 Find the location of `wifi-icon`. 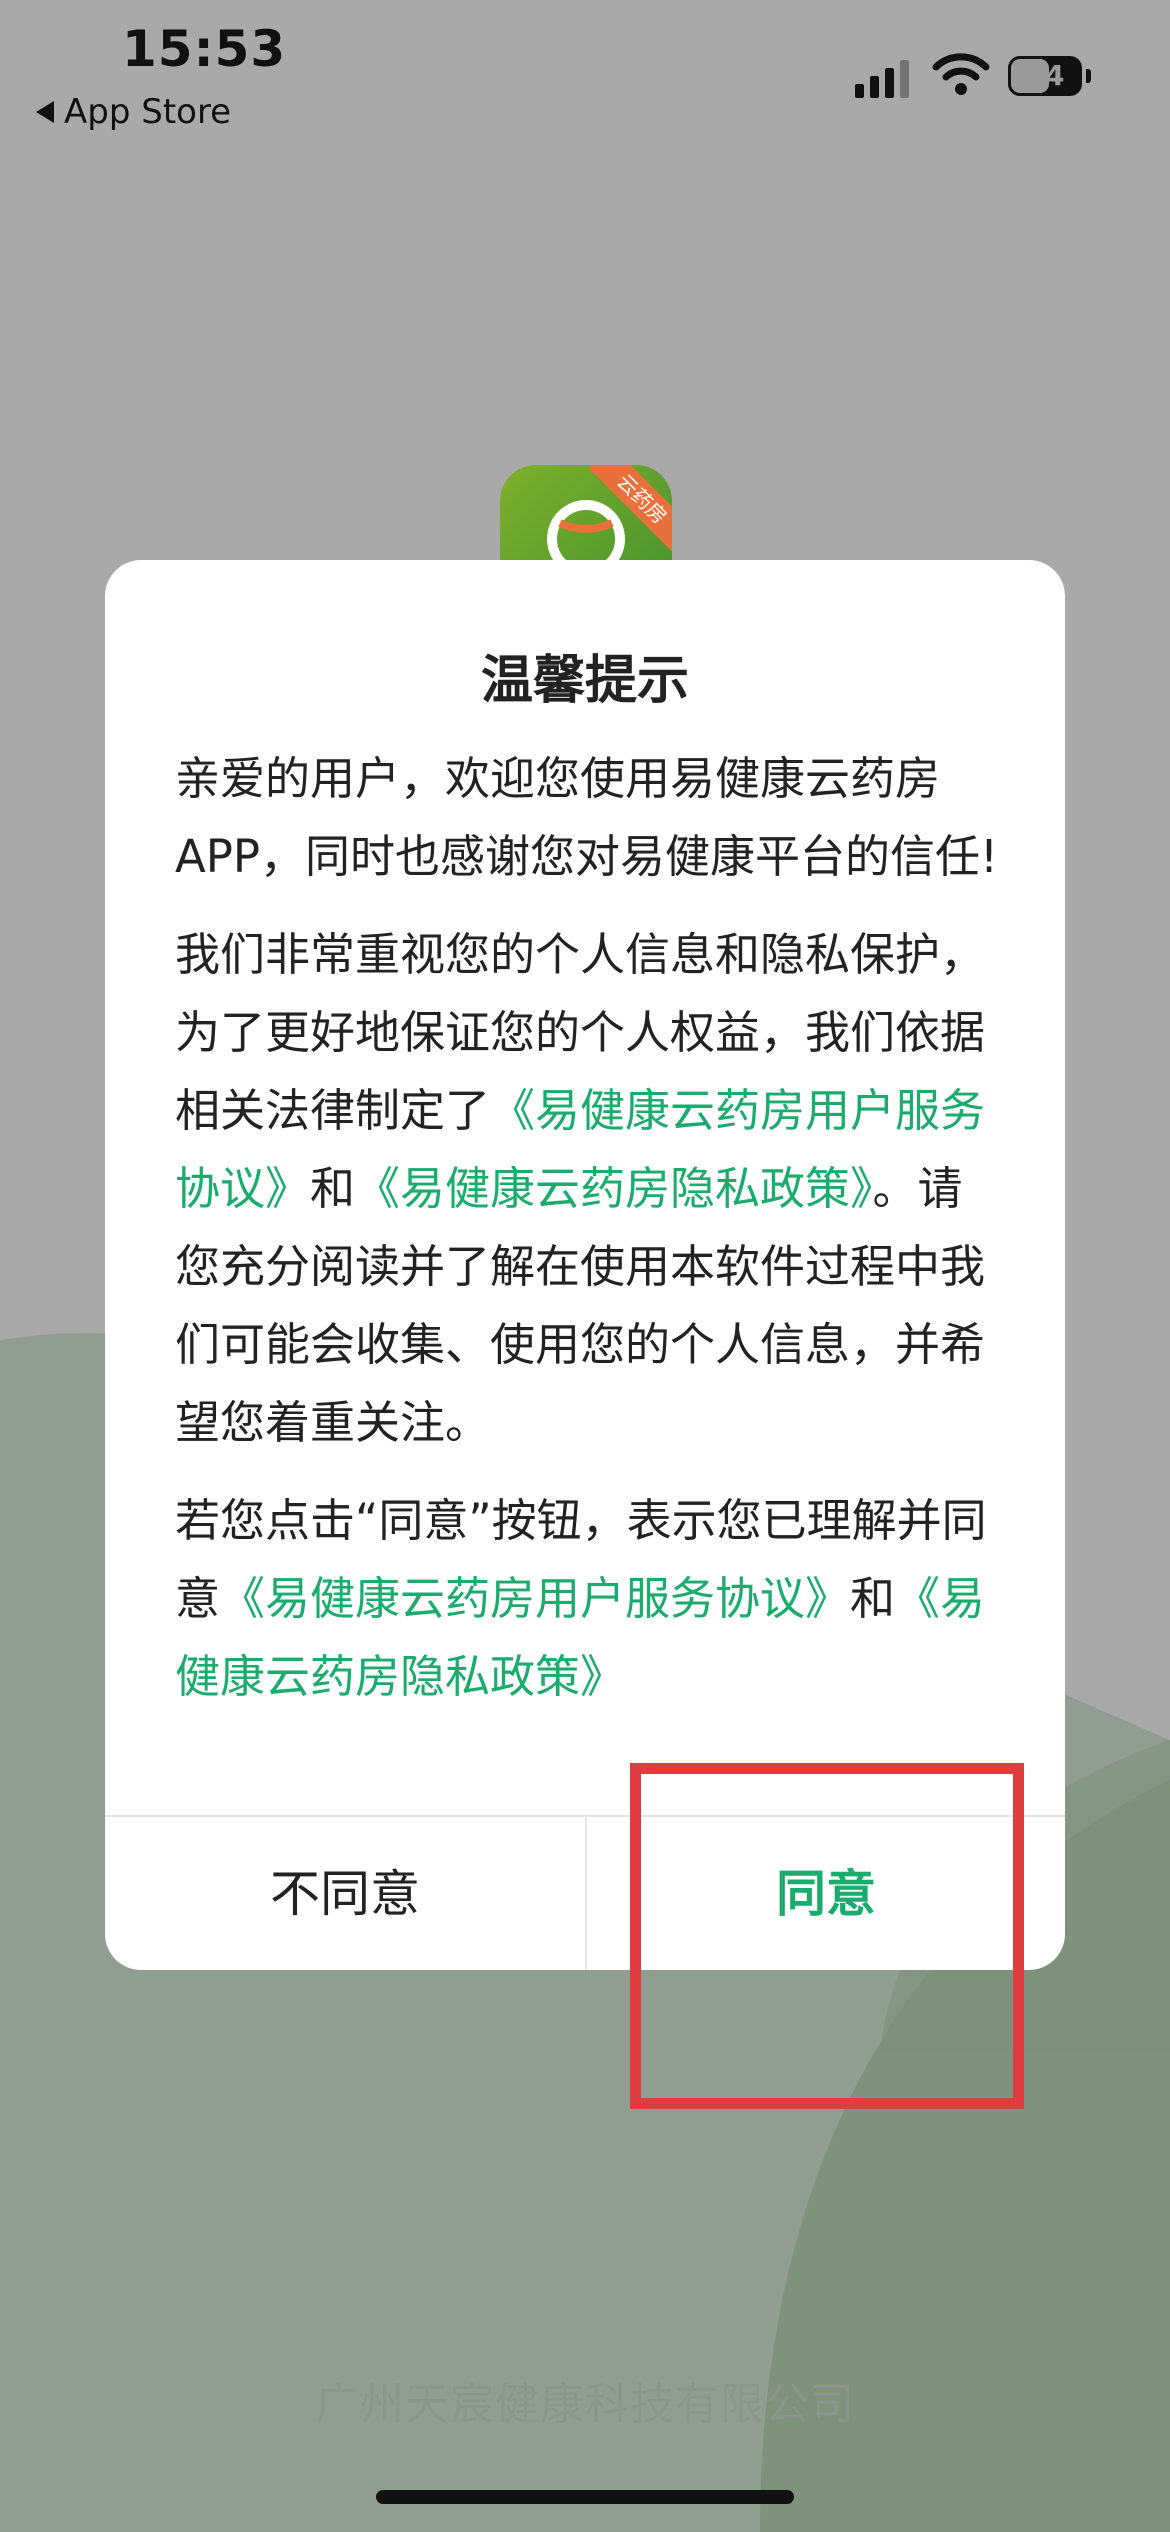

wifi-icon is located at coordinates (961, 74).